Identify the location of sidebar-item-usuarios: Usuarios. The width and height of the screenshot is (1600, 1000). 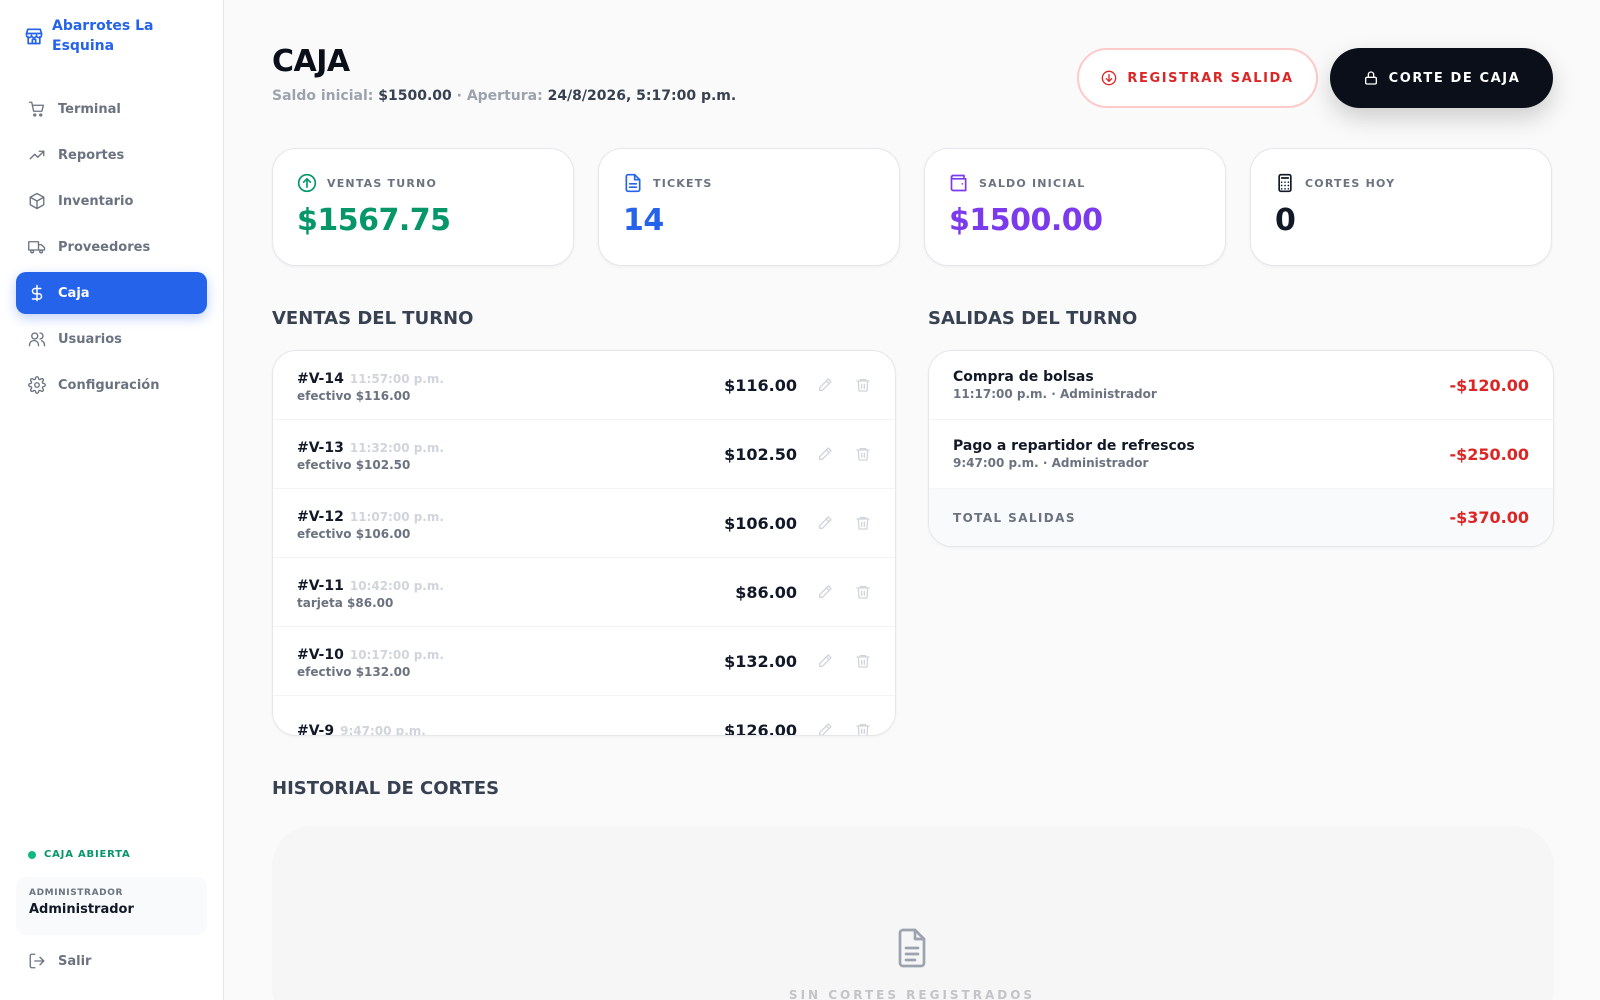
(111, 339).